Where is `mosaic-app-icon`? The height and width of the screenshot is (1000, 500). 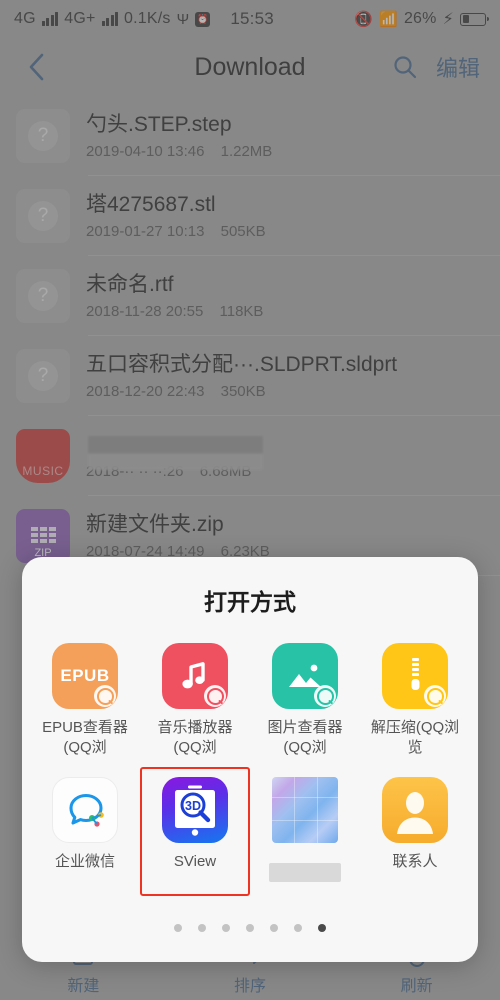
mosaic-app-icon is located at coordinates (305, 809).